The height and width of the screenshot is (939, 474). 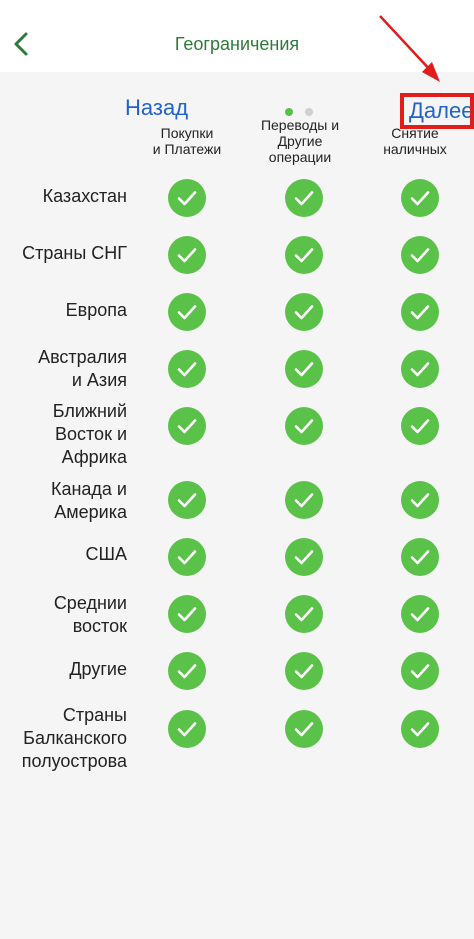 What do you see at coordinates (106, 554) in the screenshot?
I see `row-label-usa: США` at bounding box center [106, 554].